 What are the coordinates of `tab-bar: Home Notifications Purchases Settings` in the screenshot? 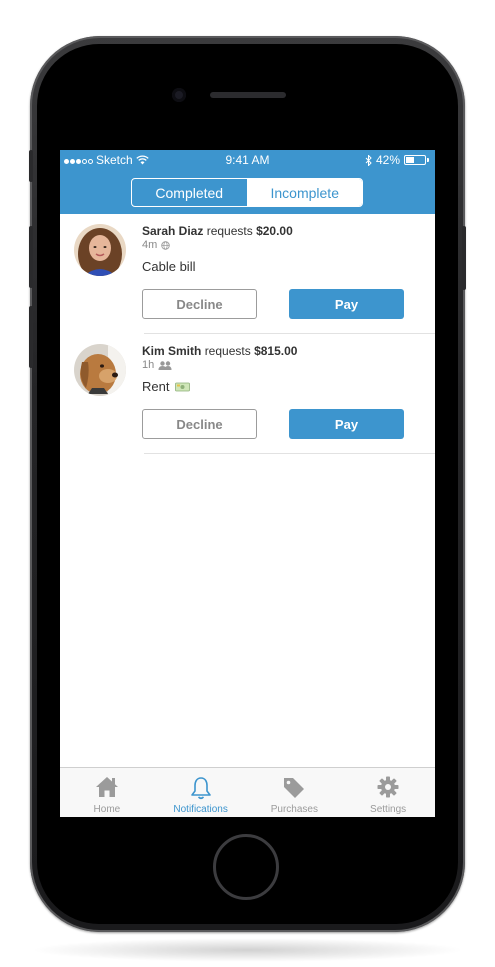 It's located at (247, 792).